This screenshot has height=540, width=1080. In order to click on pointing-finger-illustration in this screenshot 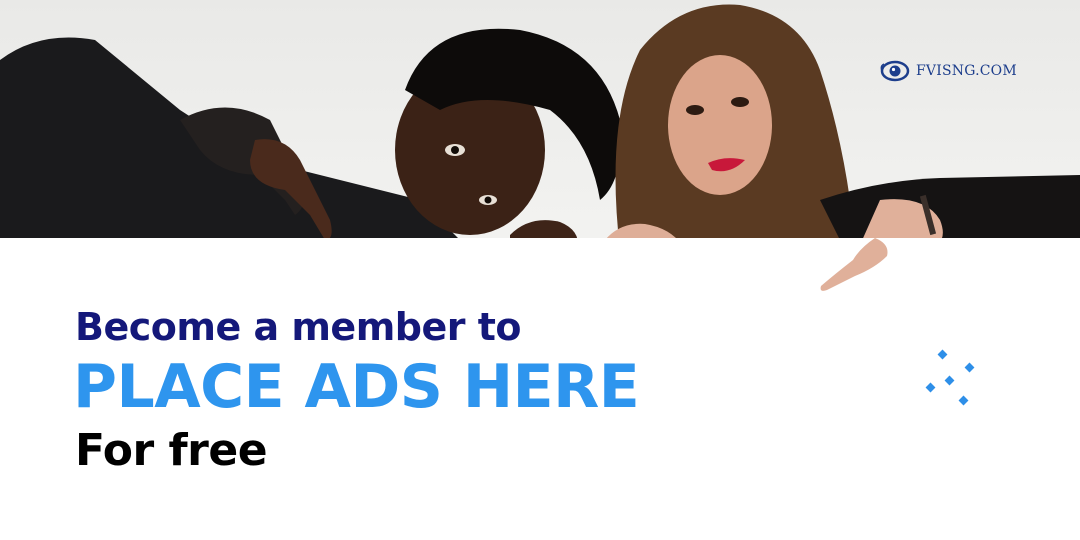, I will do `click(854, 264)`.